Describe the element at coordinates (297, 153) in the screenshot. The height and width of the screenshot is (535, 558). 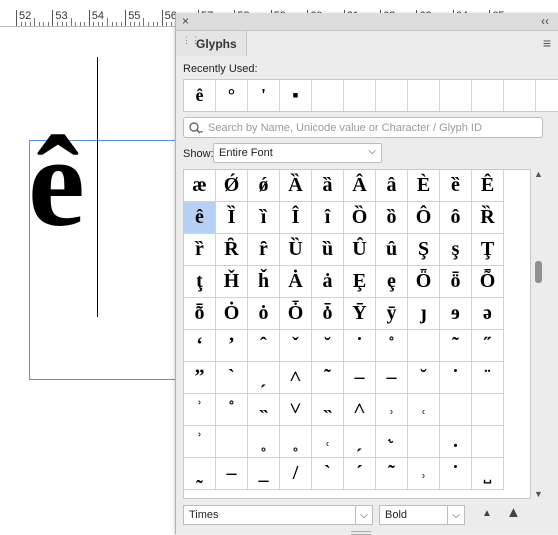
I see `show-dropdown: Entire Font ⌵` at that location.